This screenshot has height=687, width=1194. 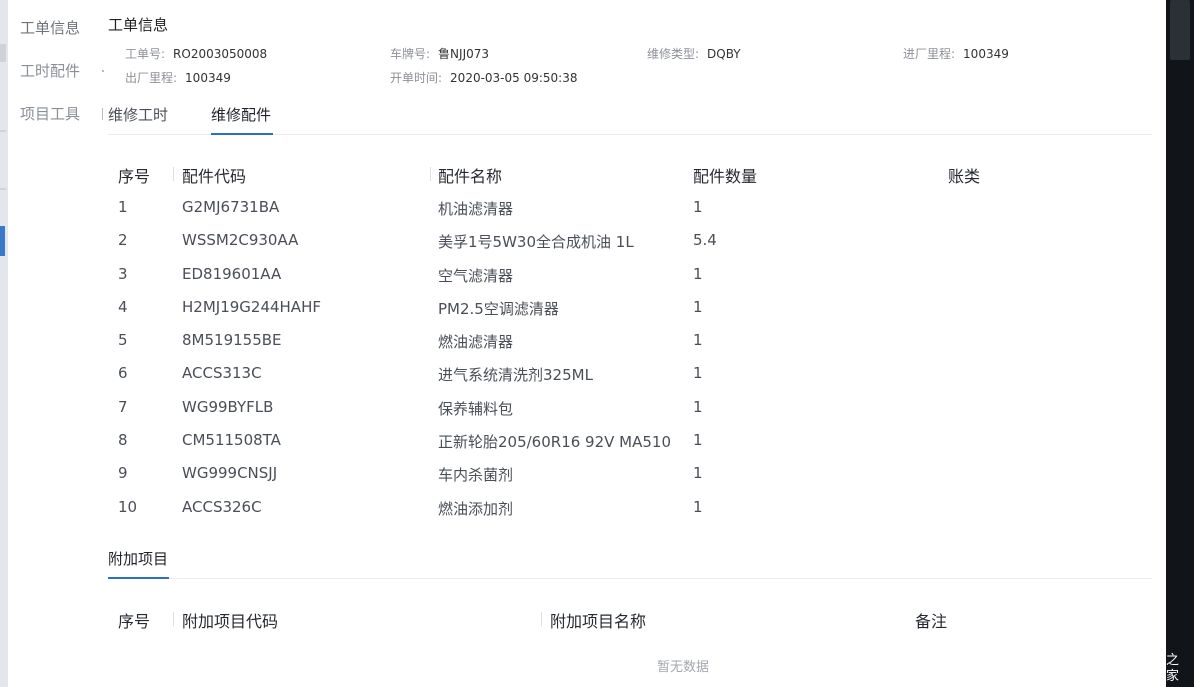 What do you see at coordinates (102, 114) in the screenshot?
I see `anchor-tick-icon` at bounding box center [102, 114].